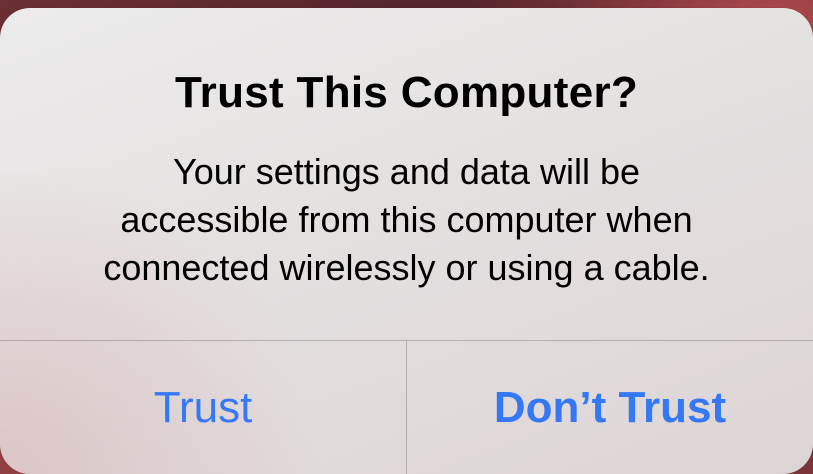 Image resolution: width=813 pixels, height=474 pixels. What do you see at coordinates (406, 267) in the screenshot?
I see `alert-message-line: connected wirelessly or using a cable.` at bounding box center [406, 267].